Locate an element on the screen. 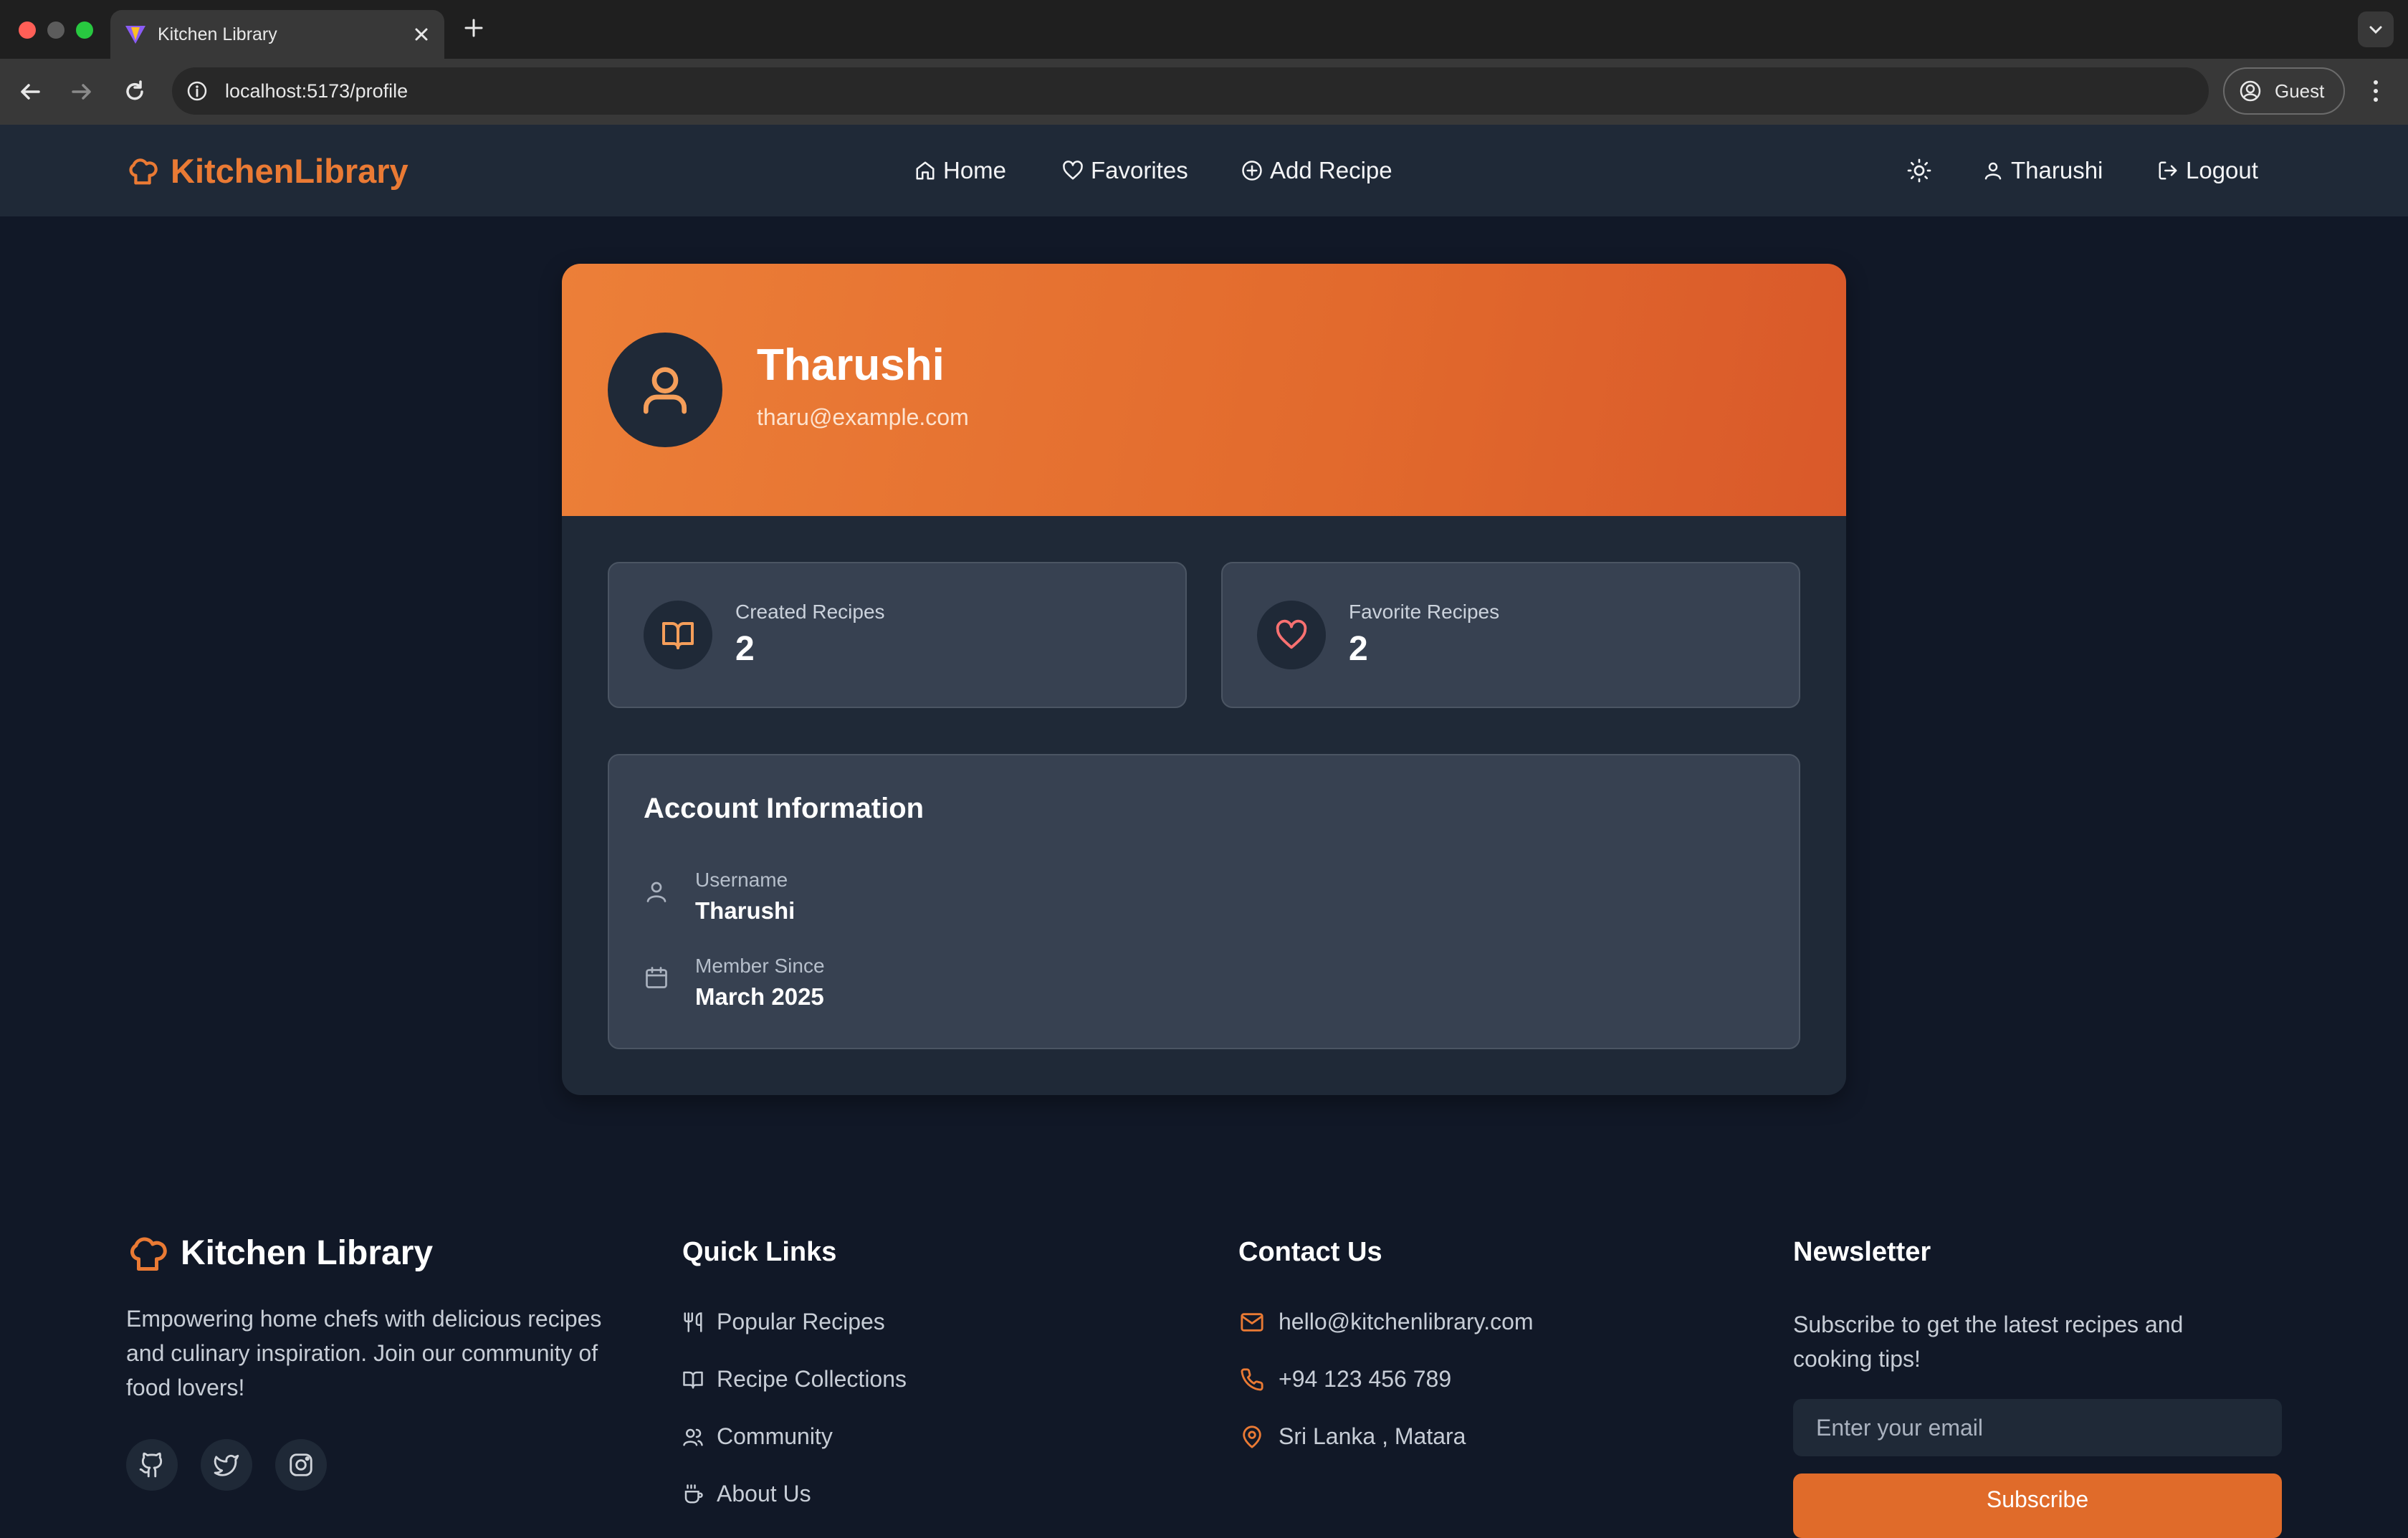 This screenshot has width=2408, height=1538. reload-icon is located at coordinates (135, 92).